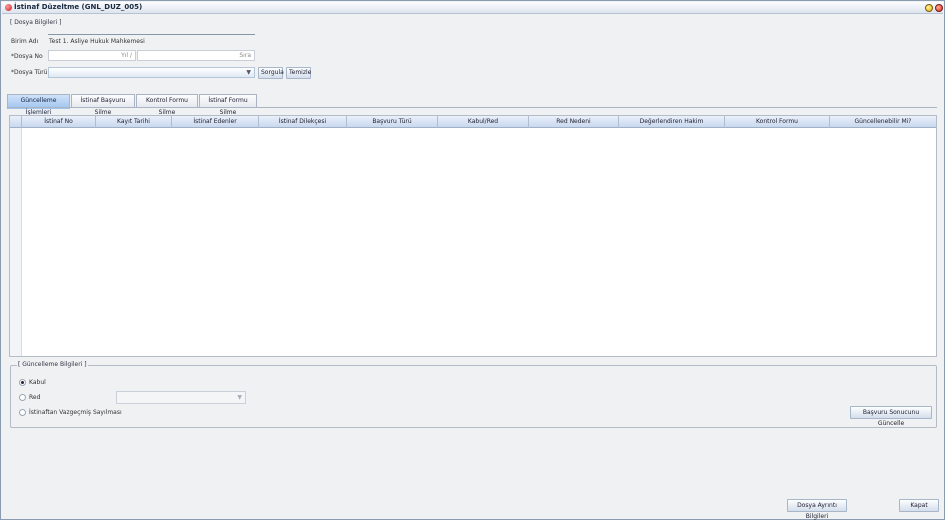 The width and height of the screenshot is (945, 520). Describe the element at coordinates (919, 505) in the screenshot. I see `kapat-button: Kapat` at that location.